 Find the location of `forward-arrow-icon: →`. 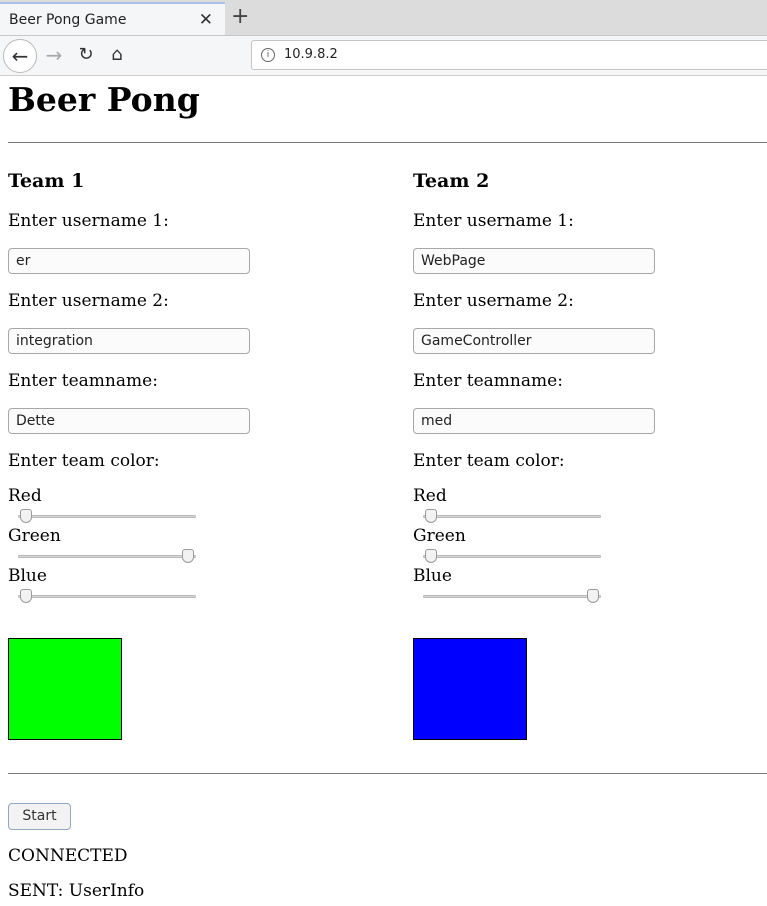

forward-arrow-icon: → is located at coordinates (54, 55).